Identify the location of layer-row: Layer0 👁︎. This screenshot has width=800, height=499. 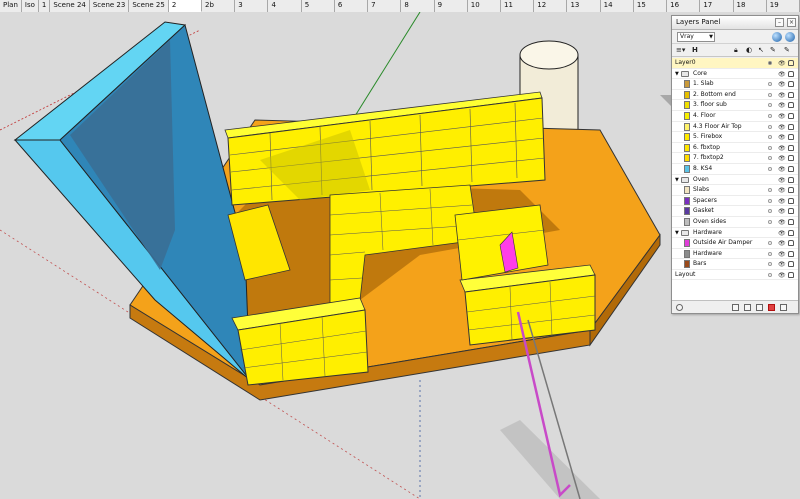
(735, 63).